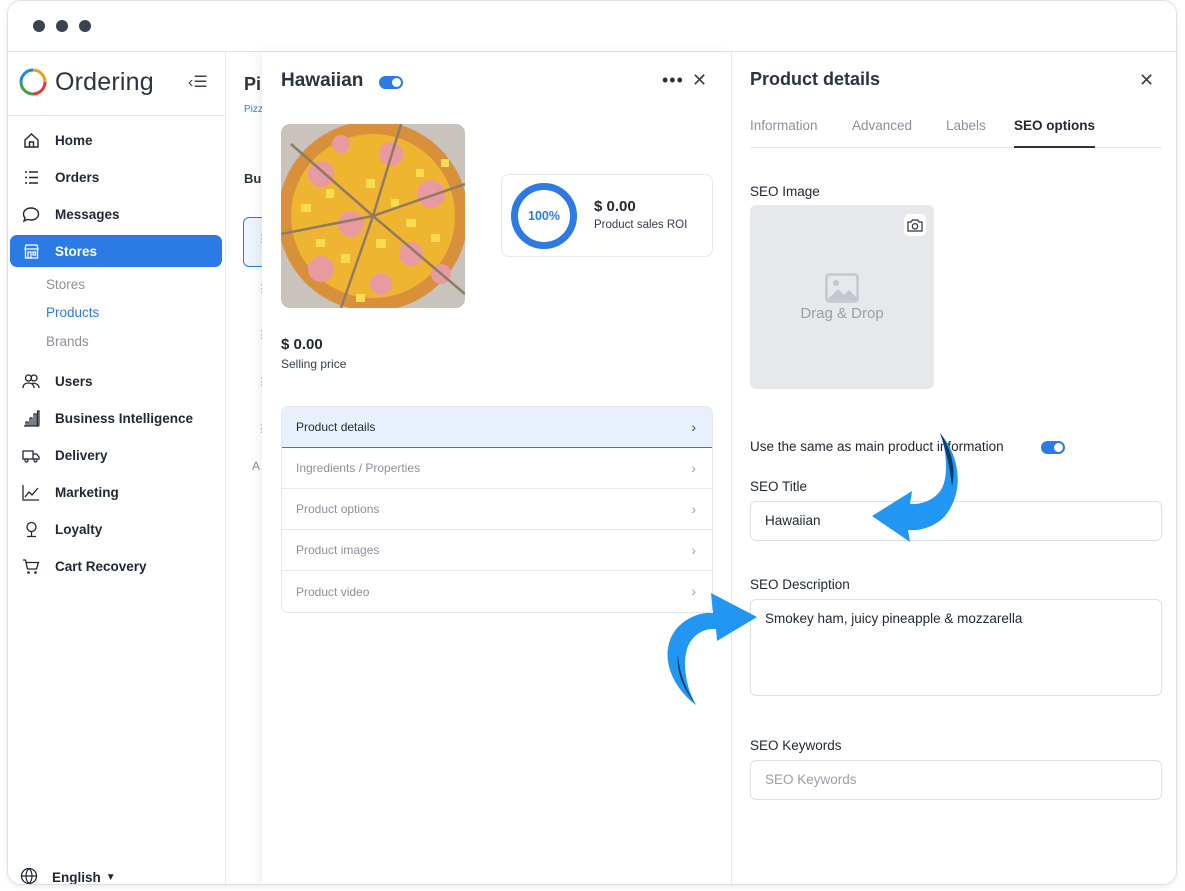  What do you see at coordinates (253, 109) in the screenshot?
I see `background-breadcrumb: Pizz` at bounding box center [253, 109].